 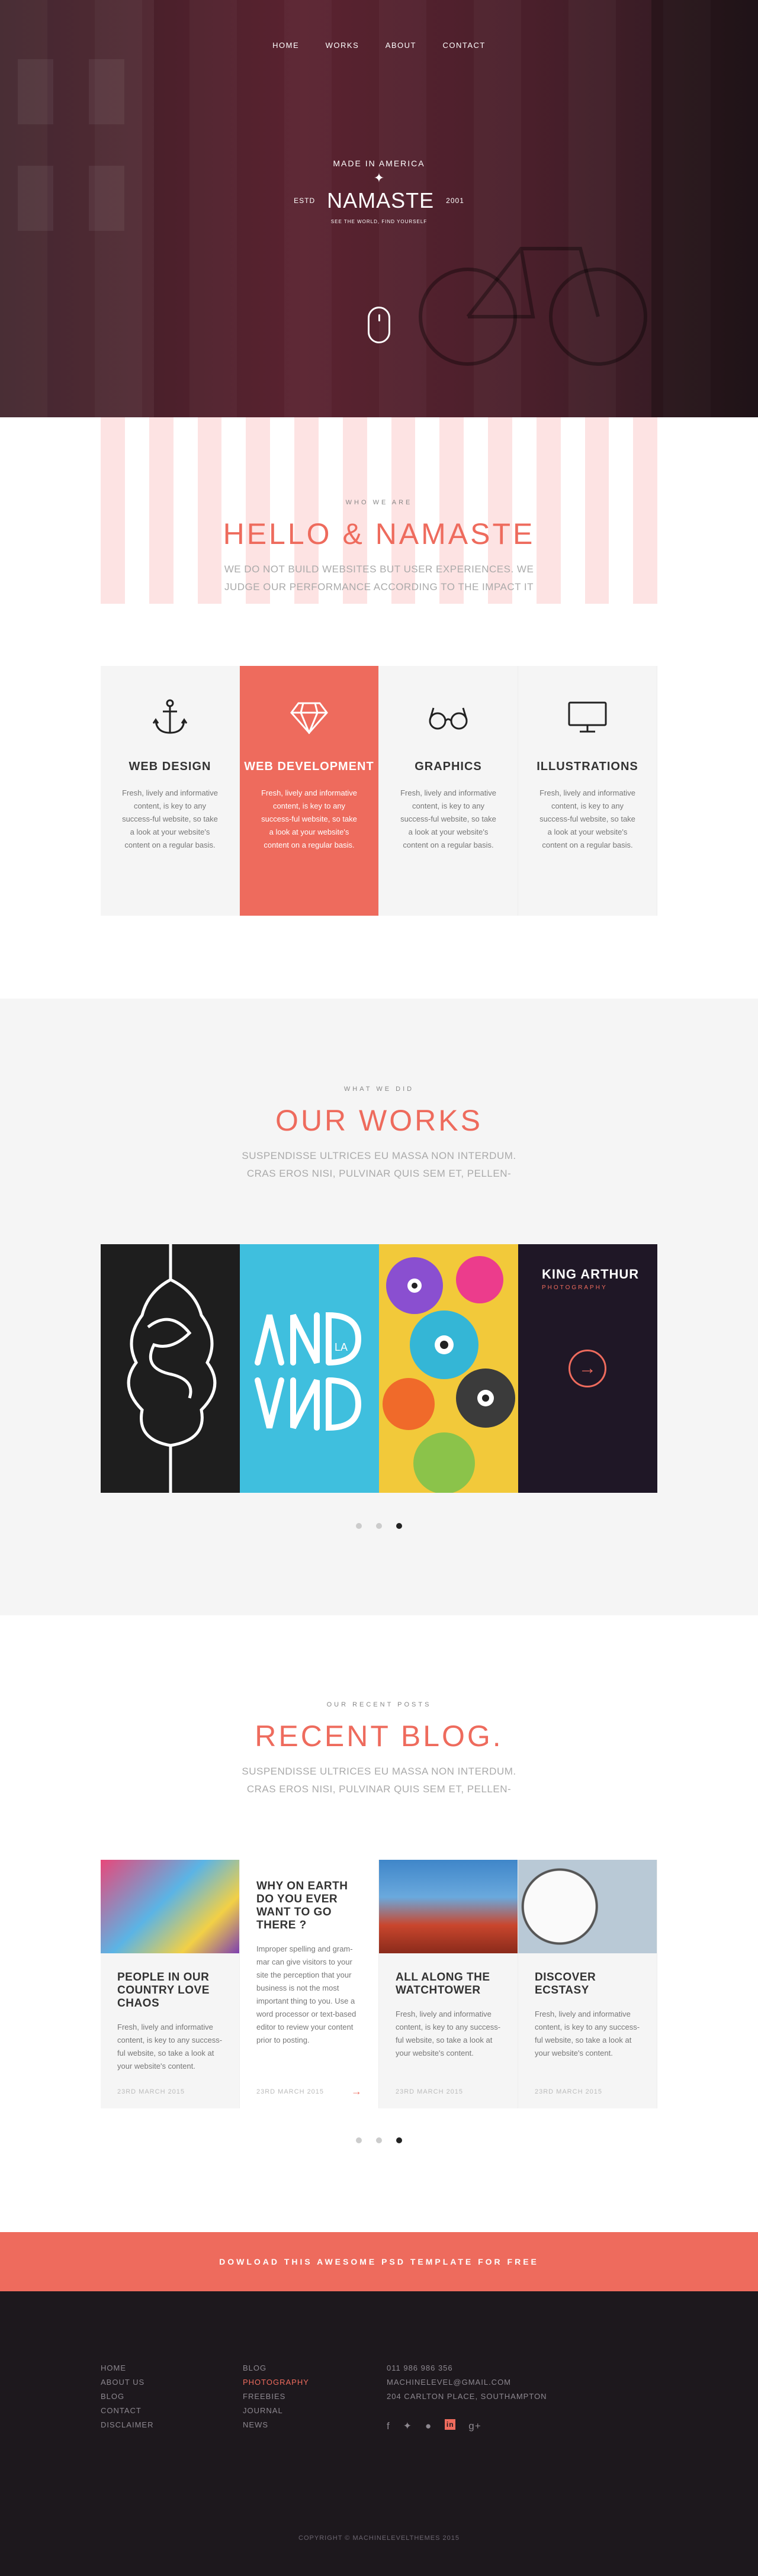 I want to click on service-title: ILLUSTRATIONS, so click(x=587, y=766).